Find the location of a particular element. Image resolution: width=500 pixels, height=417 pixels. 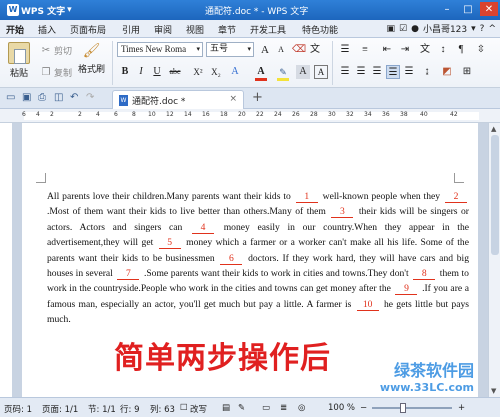

increase-indent-icon: ⇥ is located at coordinates (405, 50).